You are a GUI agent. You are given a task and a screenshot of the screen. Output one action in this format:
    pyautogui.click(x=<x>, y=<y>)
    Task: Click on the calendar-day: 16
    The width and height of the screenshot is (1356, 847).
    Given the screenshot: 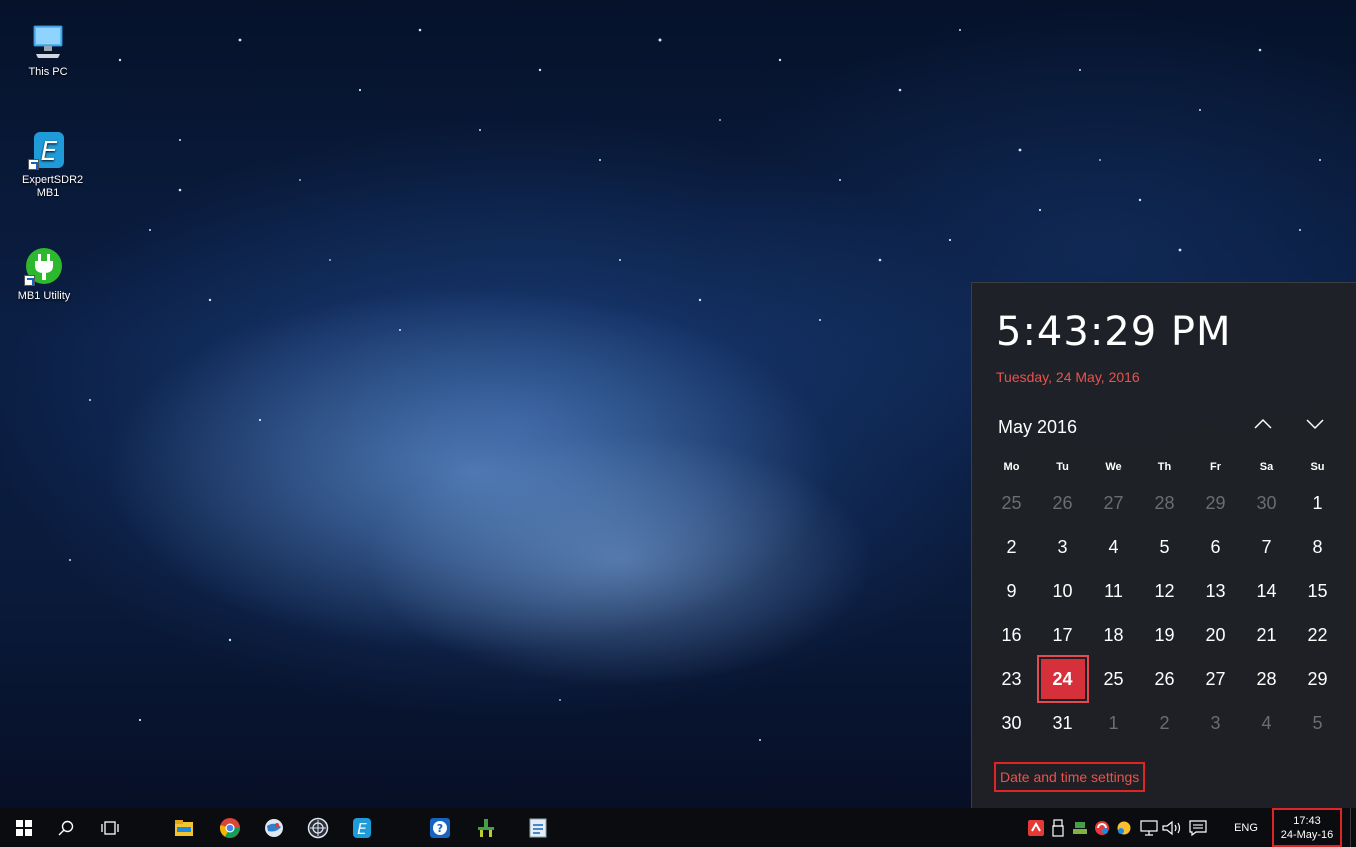 What is the action you would take?
    pyautogui.click(x=1011, y=635)
    